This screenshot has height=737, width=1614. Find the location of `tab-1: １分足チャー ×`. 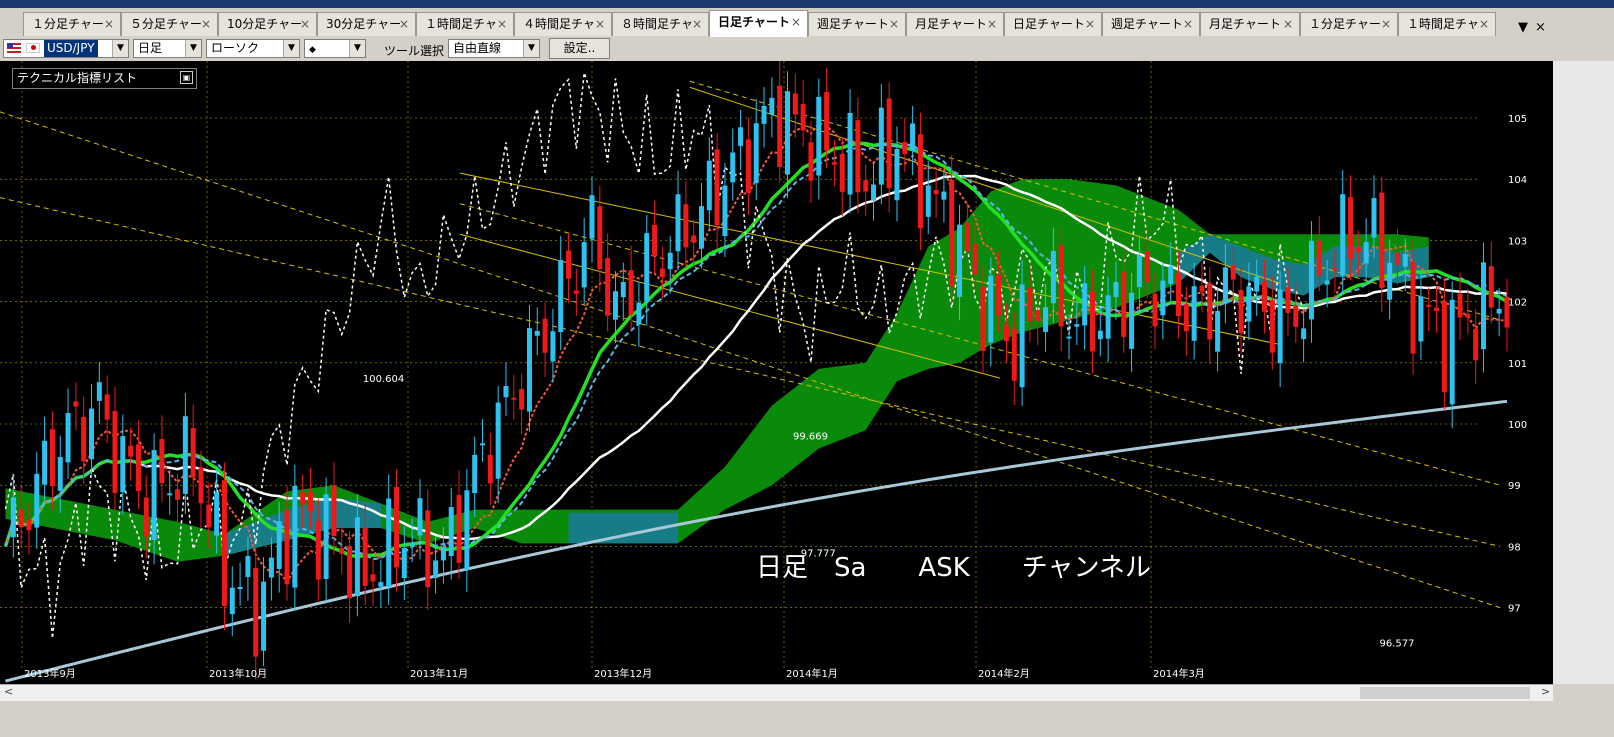

tab-1: １分足チャー × is located at coordinates (72, 24).